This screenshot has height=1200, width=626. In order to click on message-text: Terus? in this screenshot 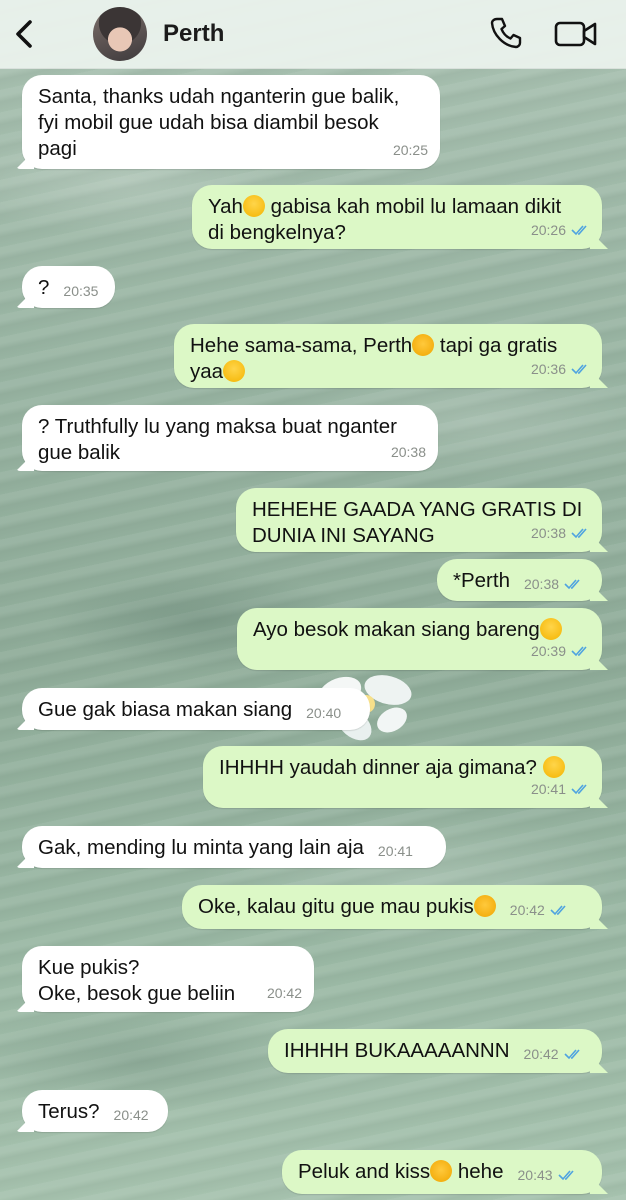, I will do `click(69, 1111)`.